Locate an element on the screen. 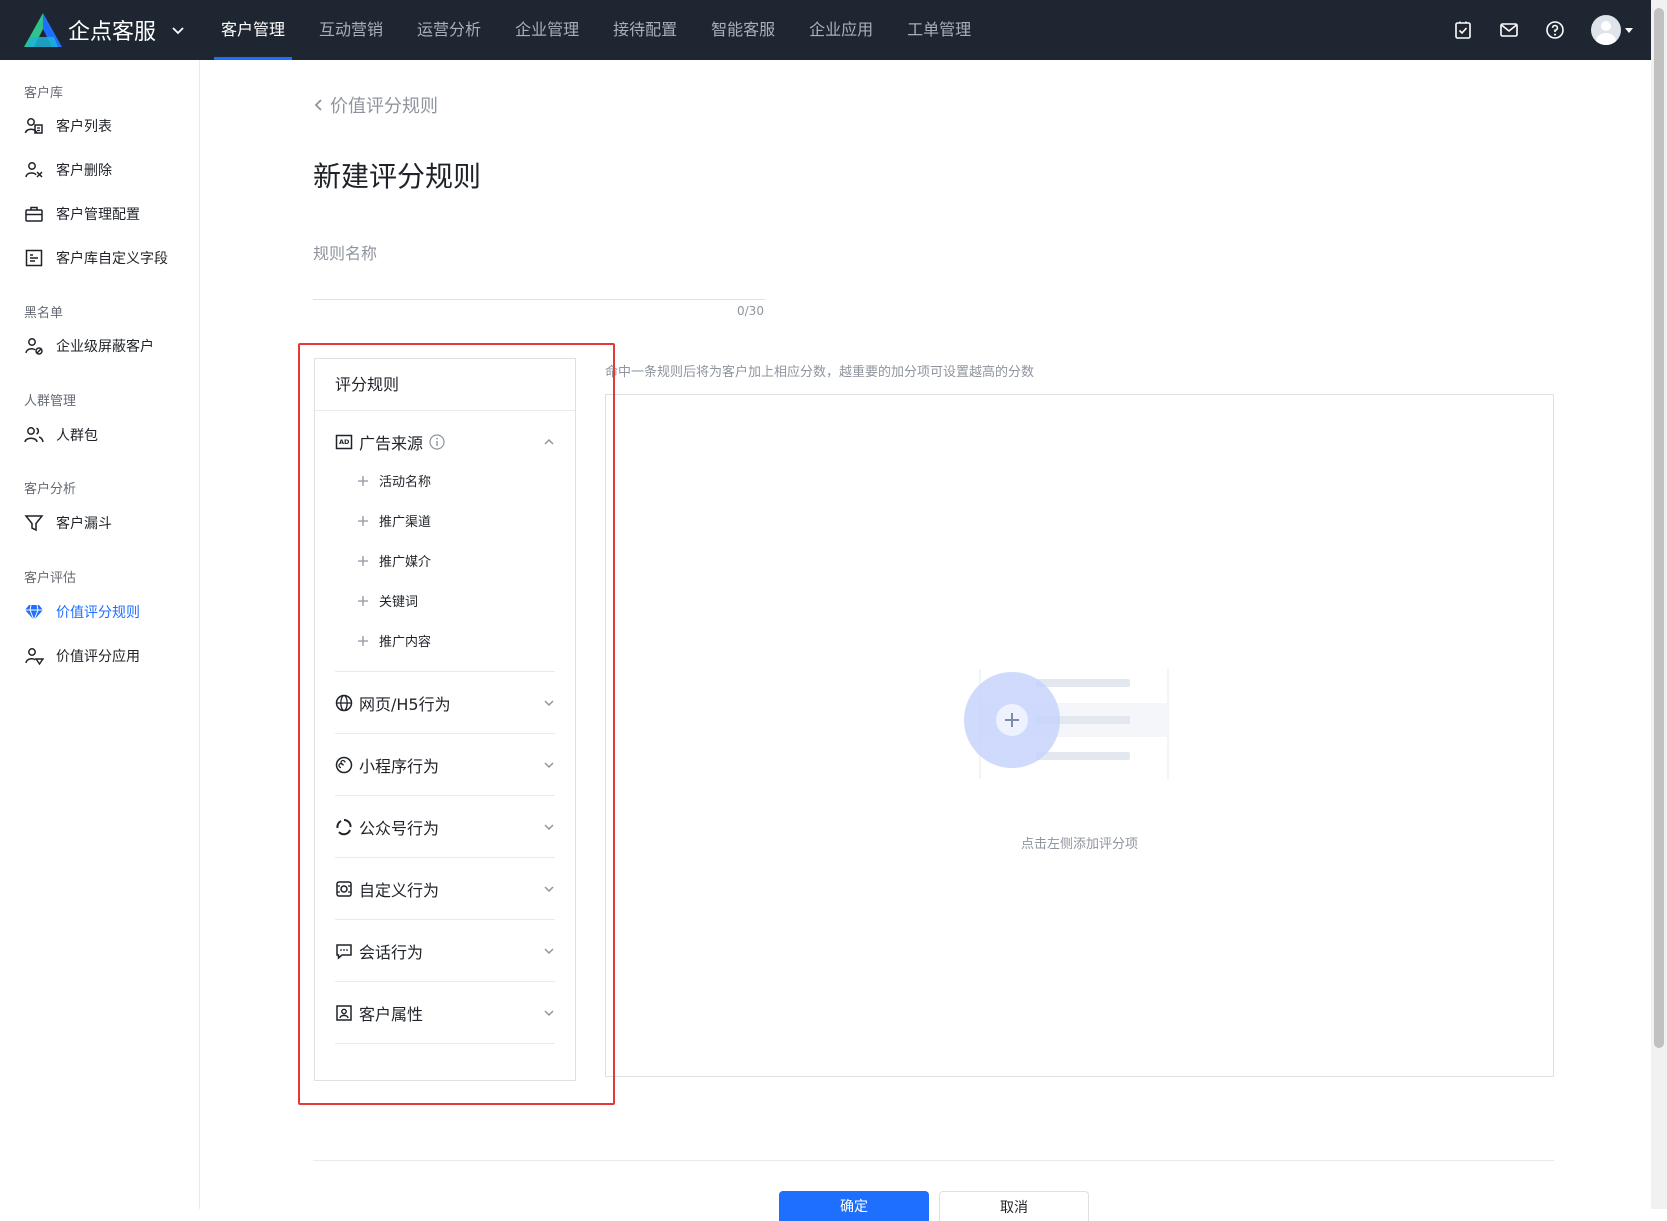 Image resolution: width=1667 pixels, height=1221 pixels. user-menu is located at coordinates (1612, 30).